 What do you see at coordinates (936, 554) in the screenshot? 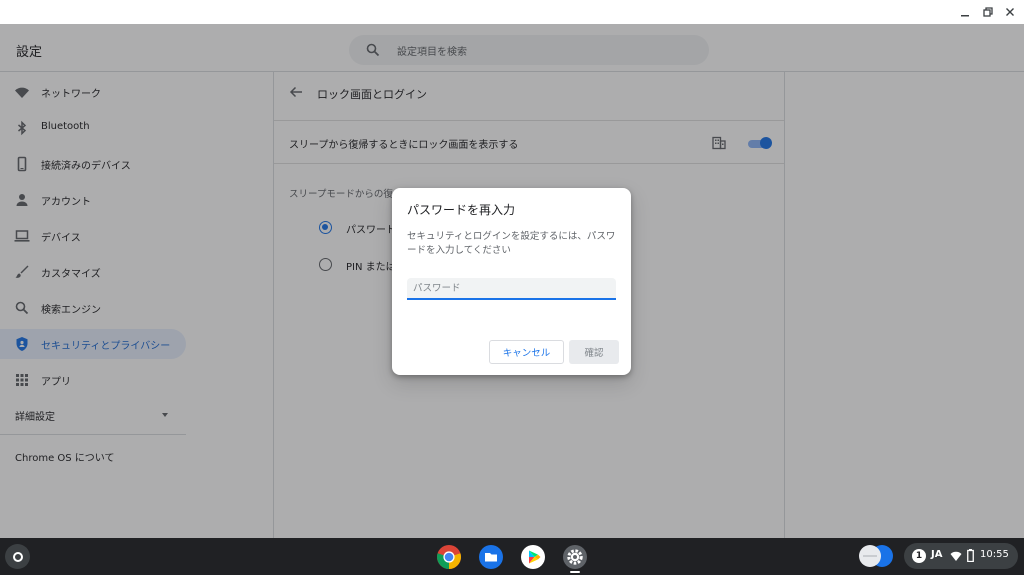
I see `ime-indicator: JA` at bounding box center [936, 554].